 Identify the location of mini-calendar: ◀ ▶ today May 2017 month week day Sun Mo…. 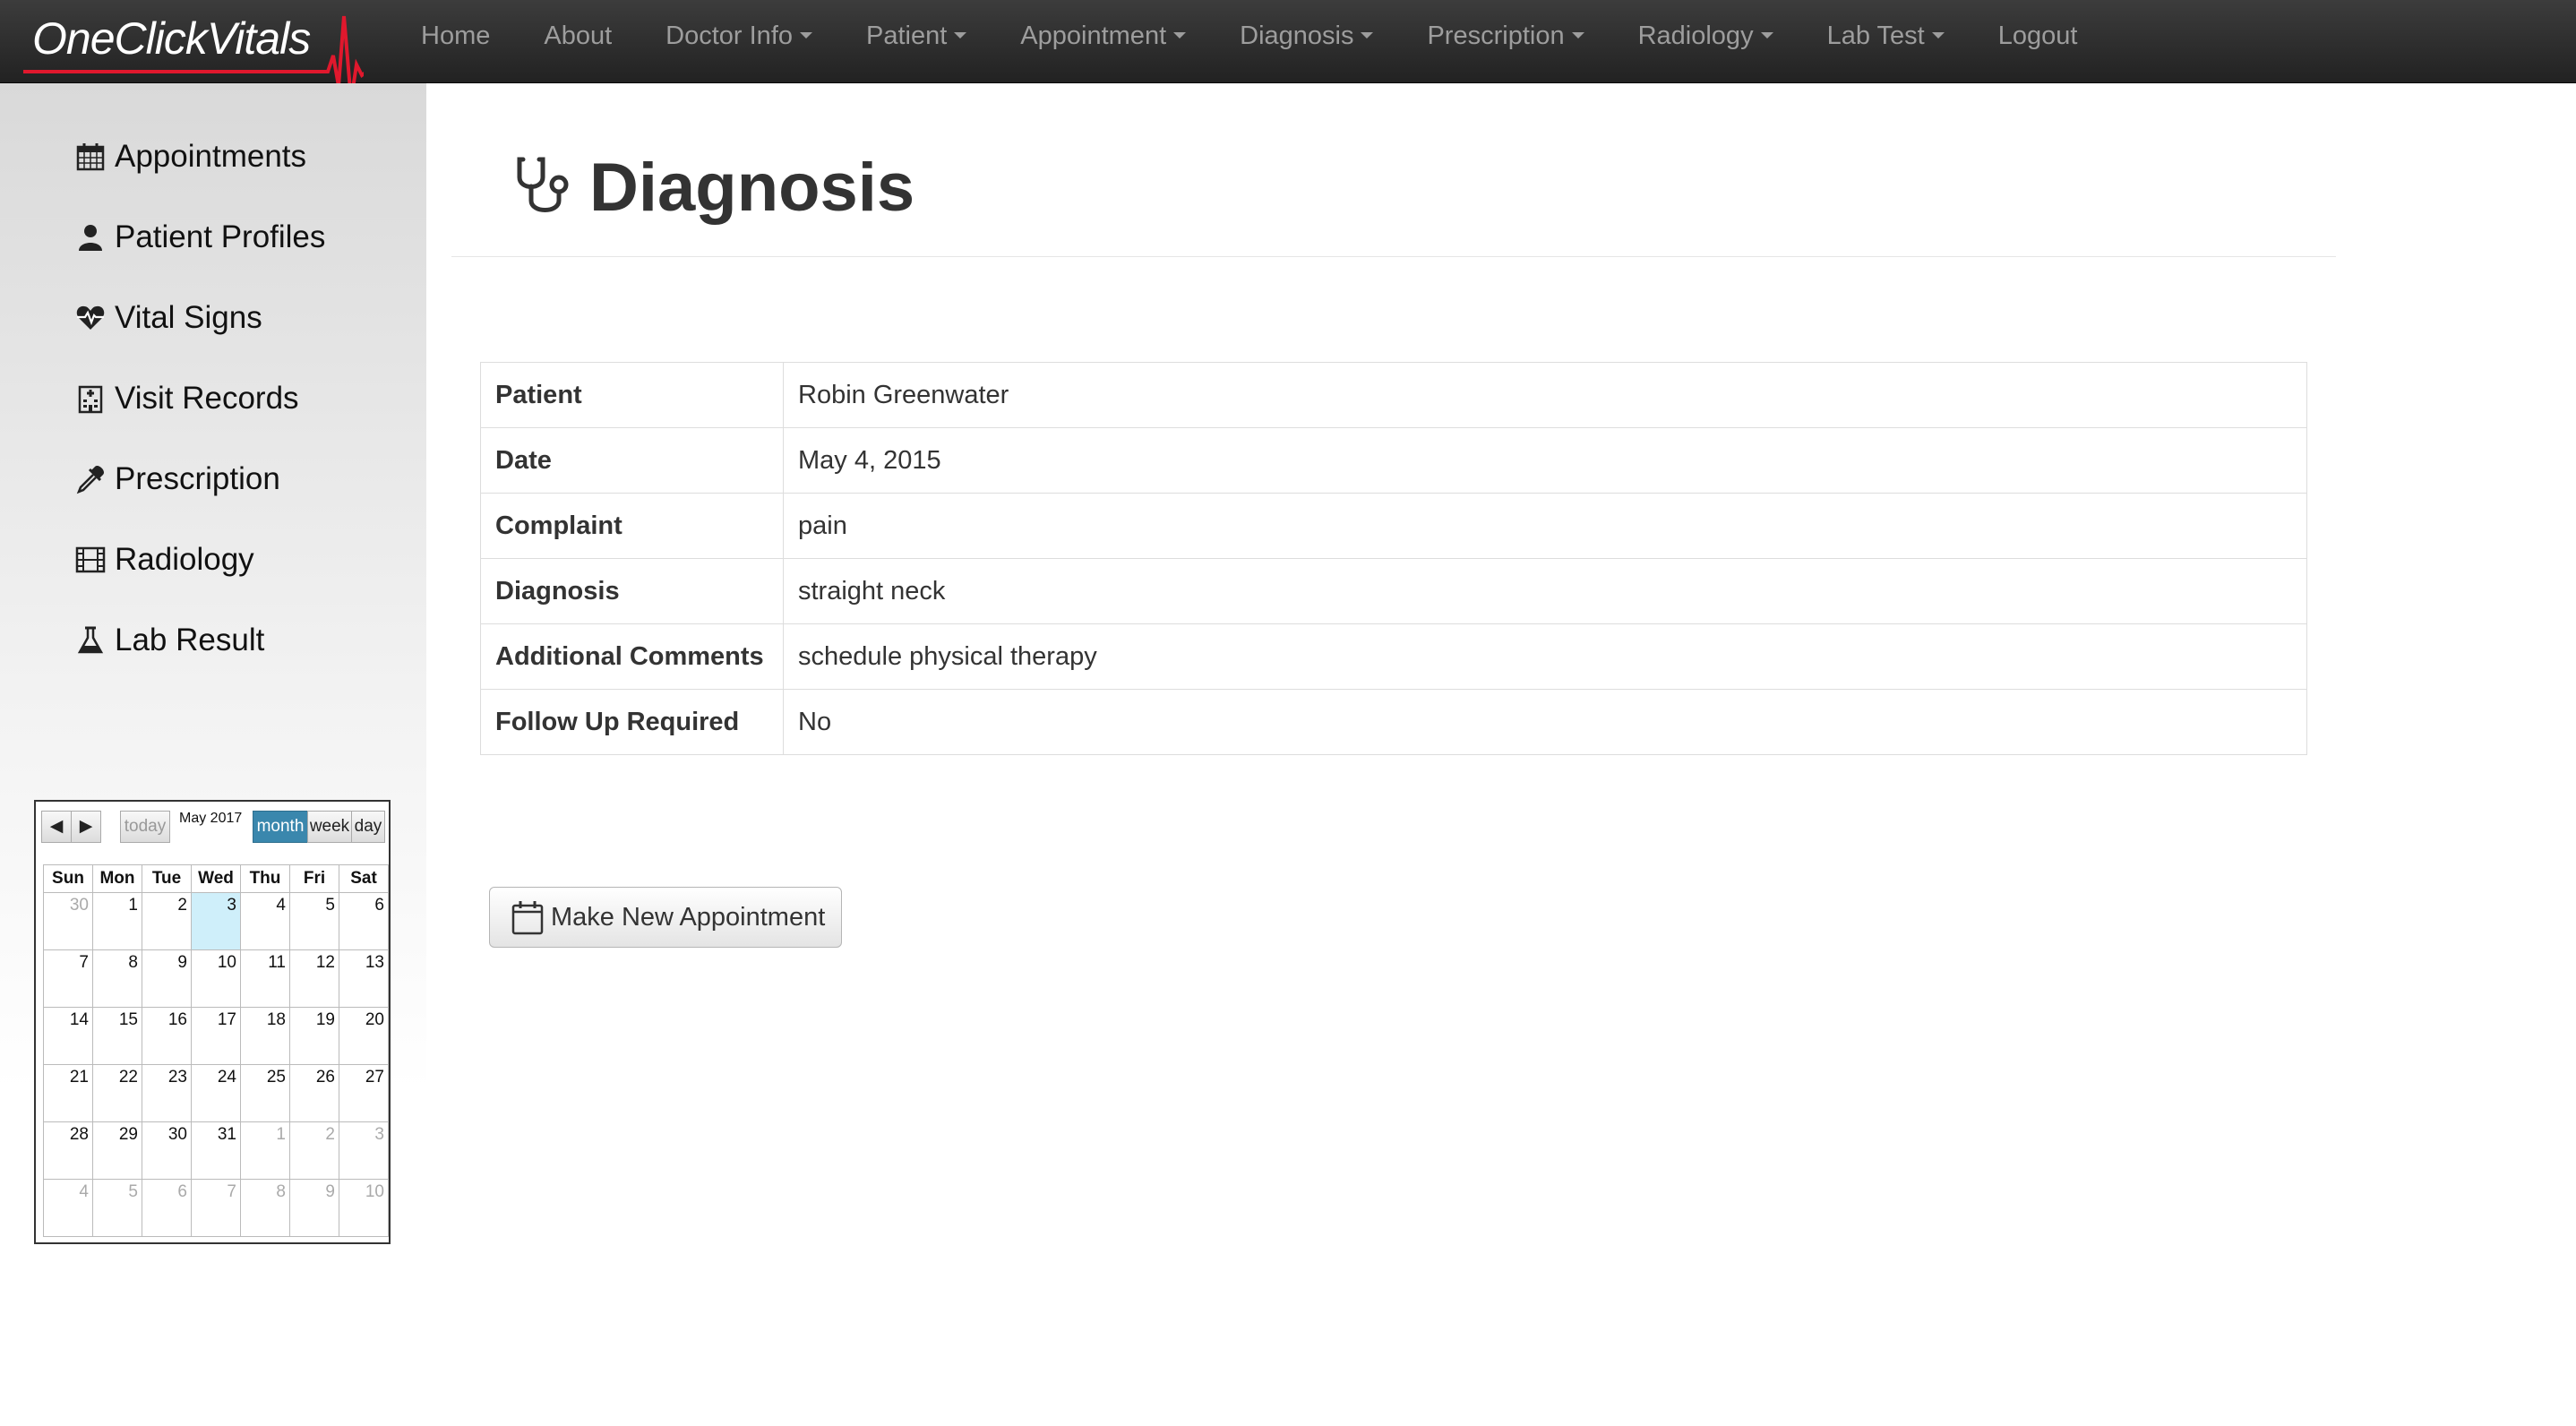
(212, 1022).